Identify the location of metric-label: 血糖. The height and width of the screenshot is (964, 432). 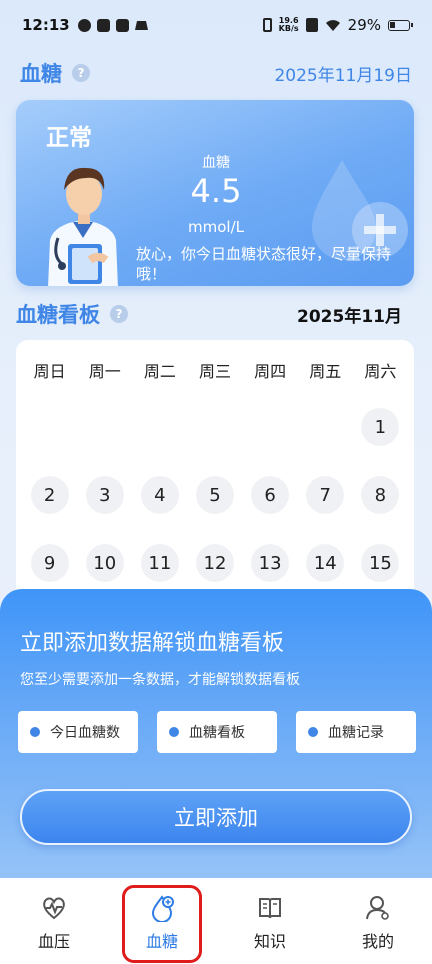
(216, 163).